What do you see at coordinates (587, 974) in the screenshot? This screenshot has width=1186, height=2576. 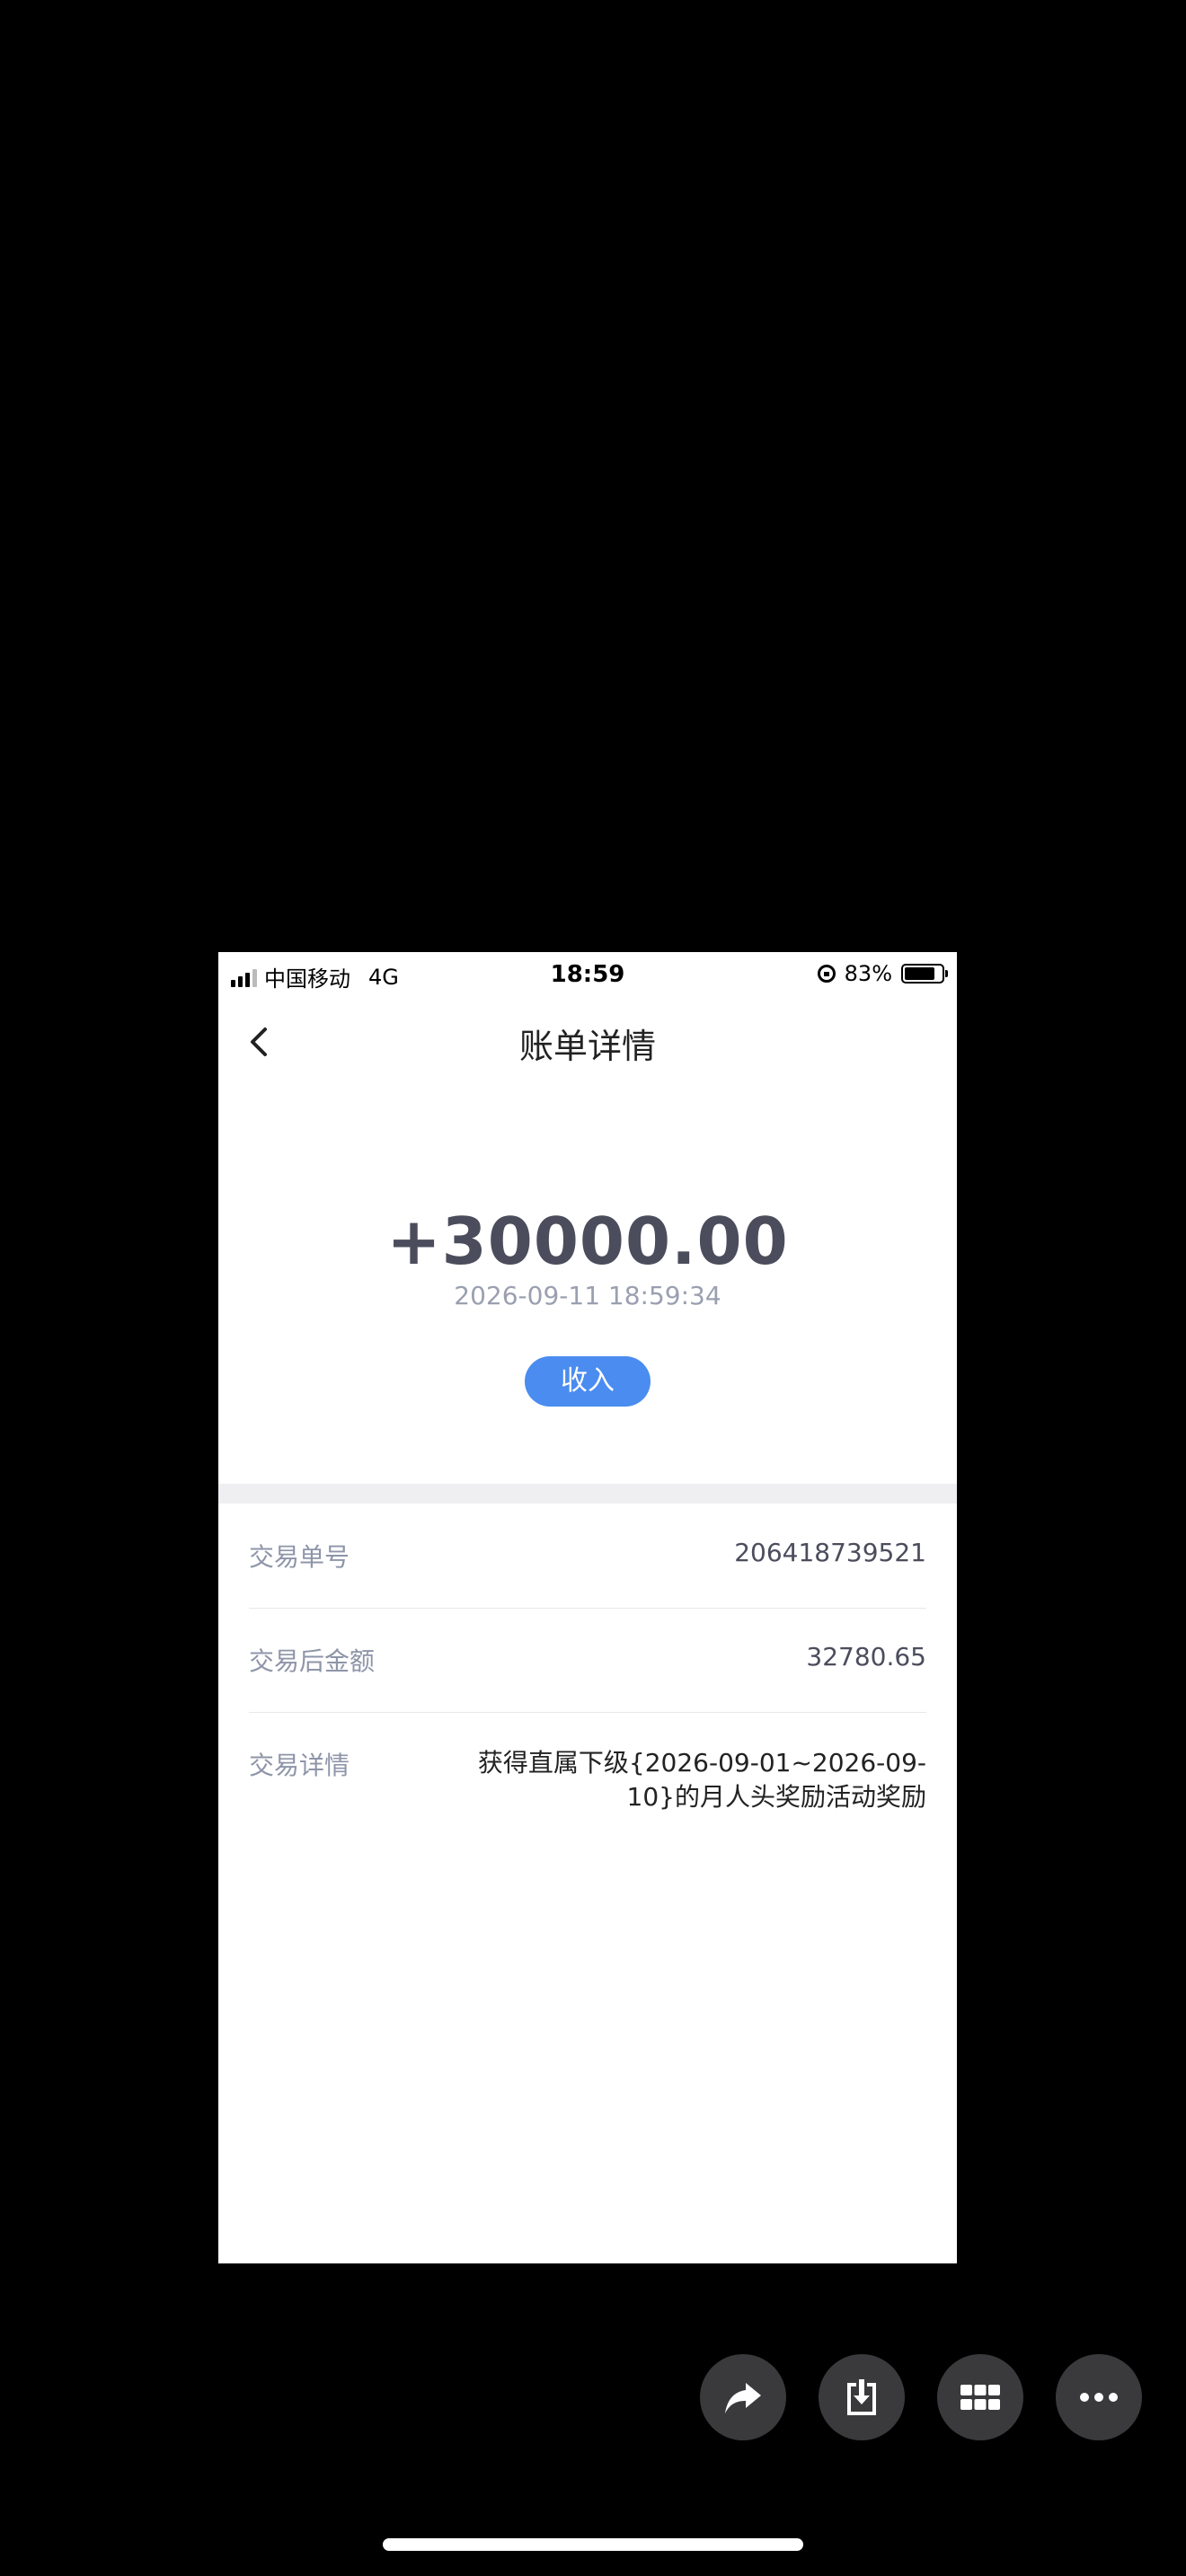 I see `status-bar: 中国移动 4G 18:59 83%` at bounding box center [587, 974].